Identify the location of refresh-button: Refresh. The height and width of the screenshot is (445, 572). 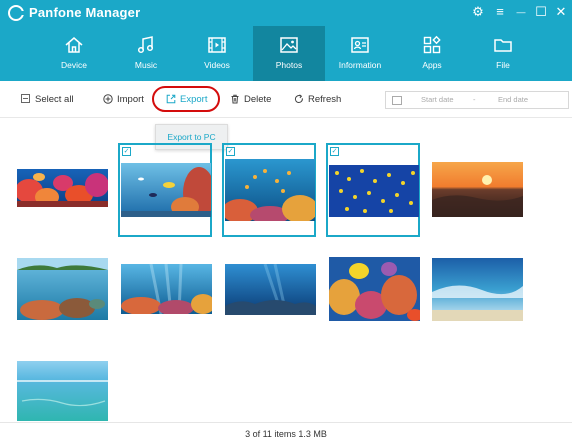
(317, 99).